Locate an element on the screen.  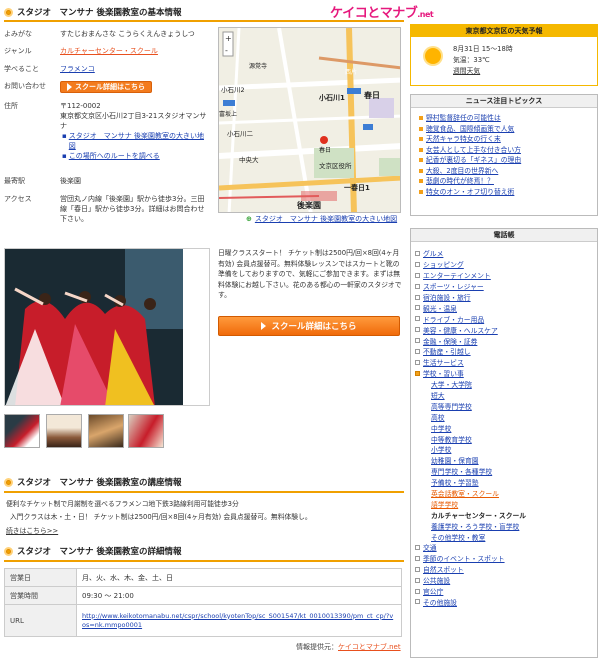
news-link: 野村監督辞任の可能性は is located at coordinates (463, 118).